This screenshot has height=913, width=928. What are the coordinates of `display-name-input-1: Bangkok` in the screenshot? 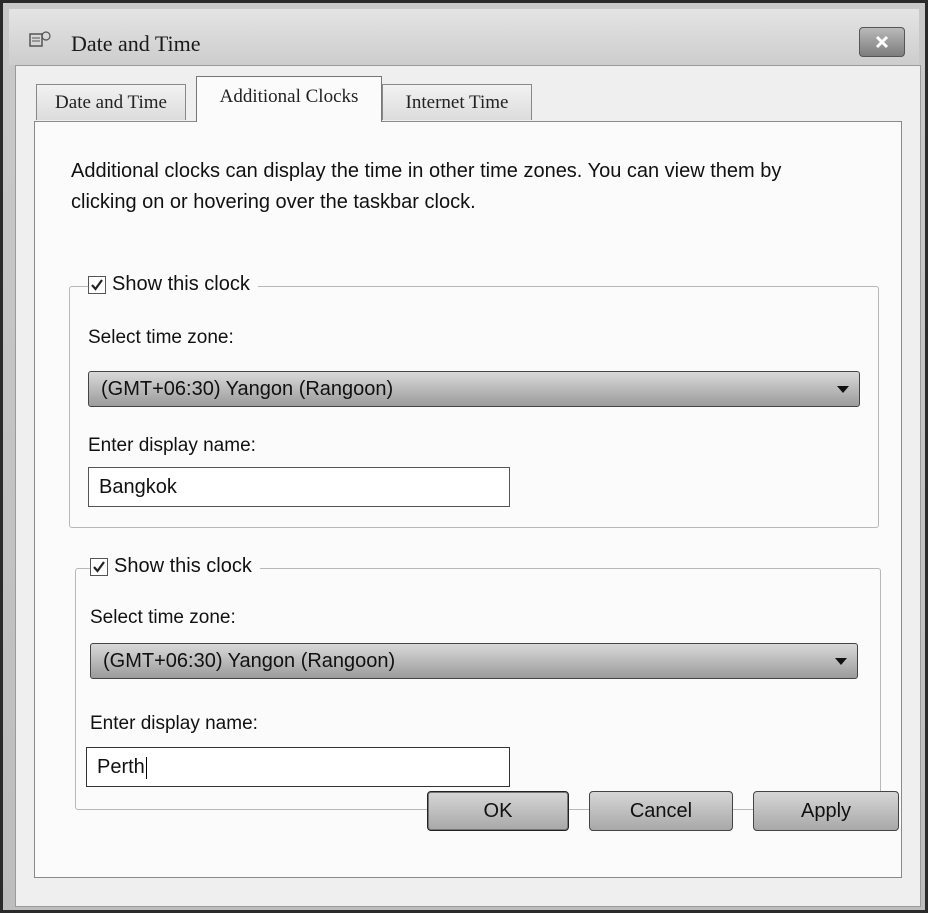 It's located at (299, 487).